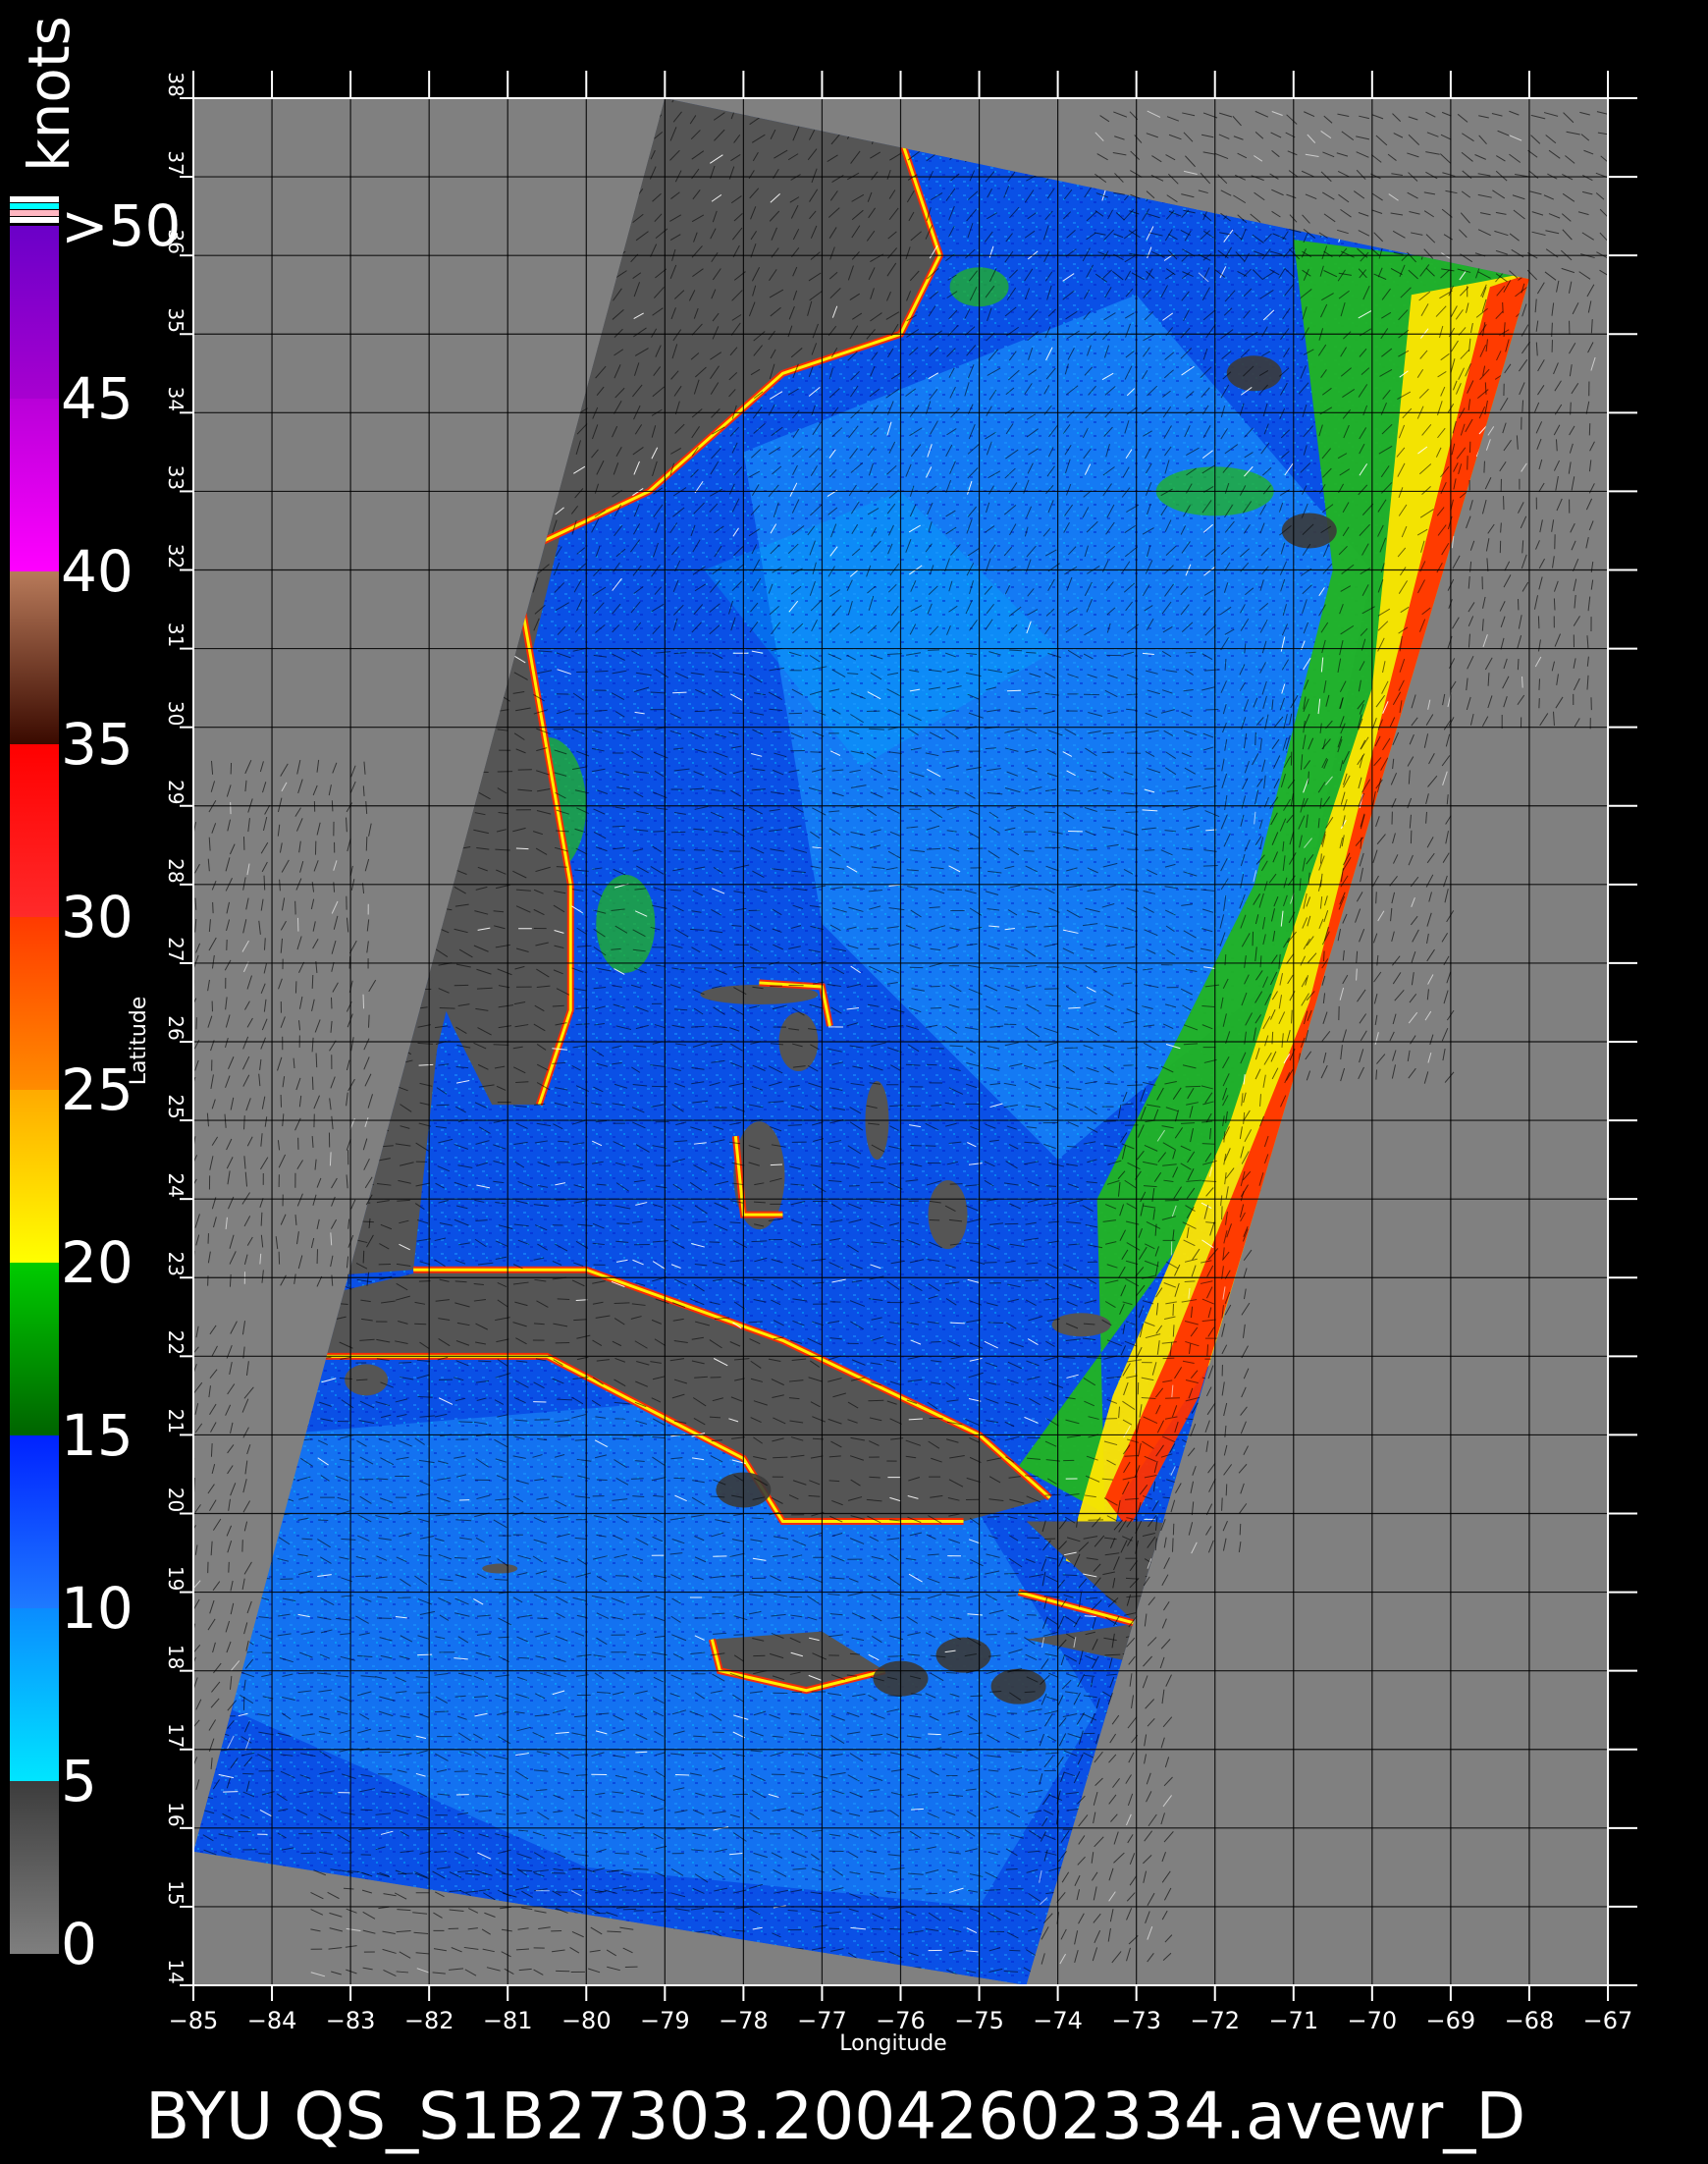 The height and width of the screenshot is (2164, 1708). Describe the element at coordinates (176, 241) in the screenshot. I see `latitude-tick-label: 36` at that location.